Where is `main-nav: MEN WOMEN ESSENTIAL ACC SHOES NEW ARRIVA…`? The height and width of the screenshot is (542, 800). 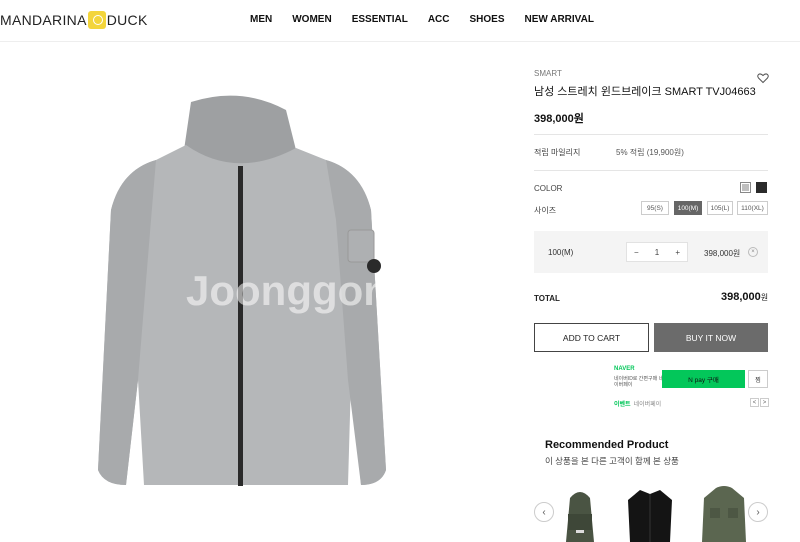 main-nav: MEN WOMEN ESSENTIAL ACC SHOES NEW ARRIVA… is located at coordinates (432, 19).